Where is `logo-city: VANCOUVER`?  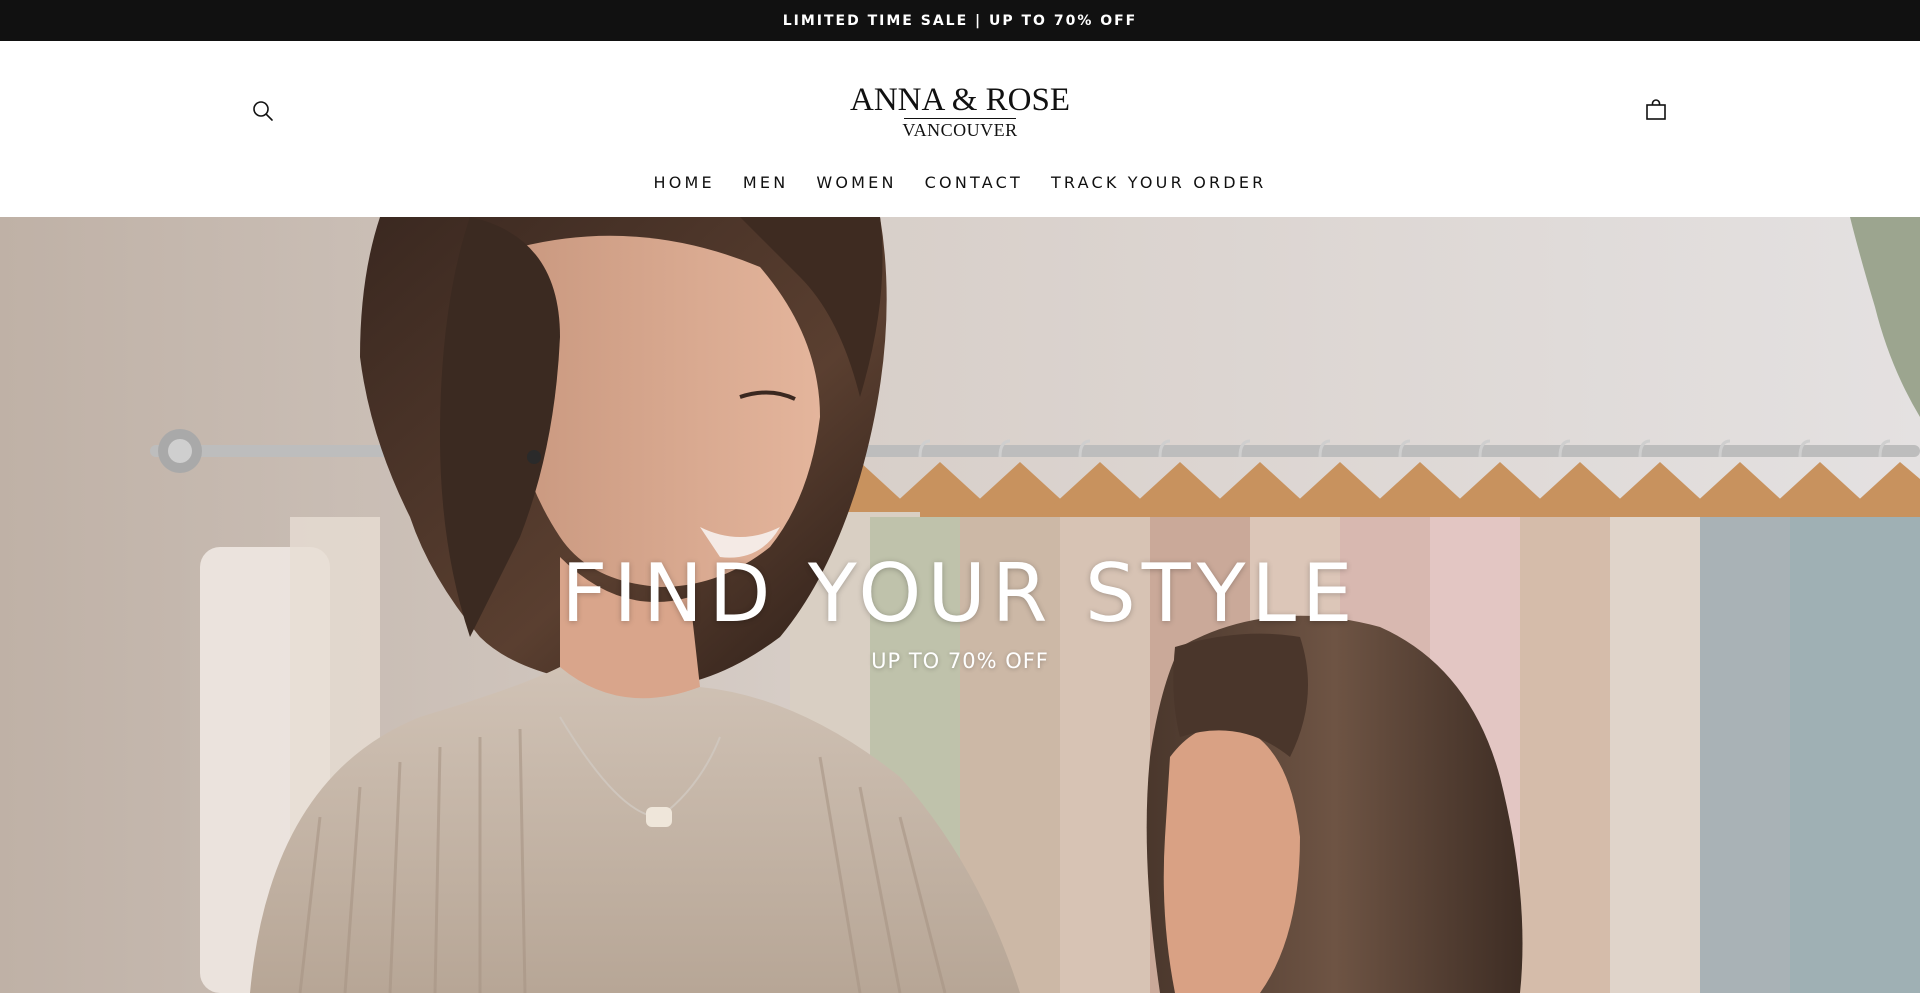
logo-city: VANCOUVER is located at coordinates (960, 130).